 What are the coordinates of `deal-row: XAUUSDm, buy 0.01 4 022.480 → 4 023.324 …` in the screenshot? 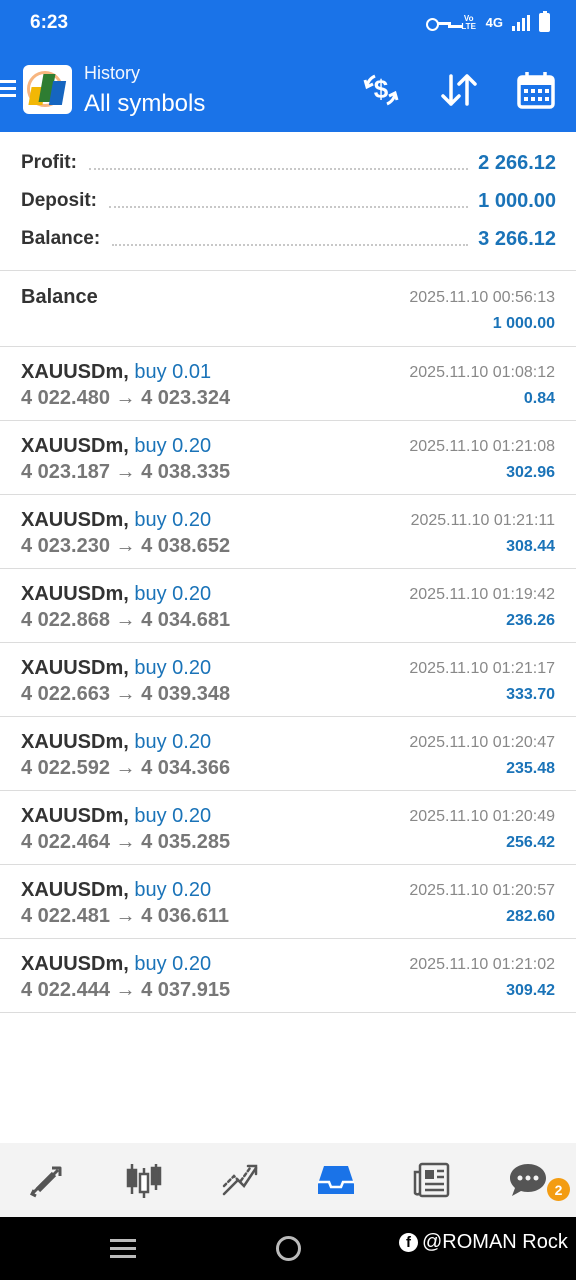 It's located at (288, 384).